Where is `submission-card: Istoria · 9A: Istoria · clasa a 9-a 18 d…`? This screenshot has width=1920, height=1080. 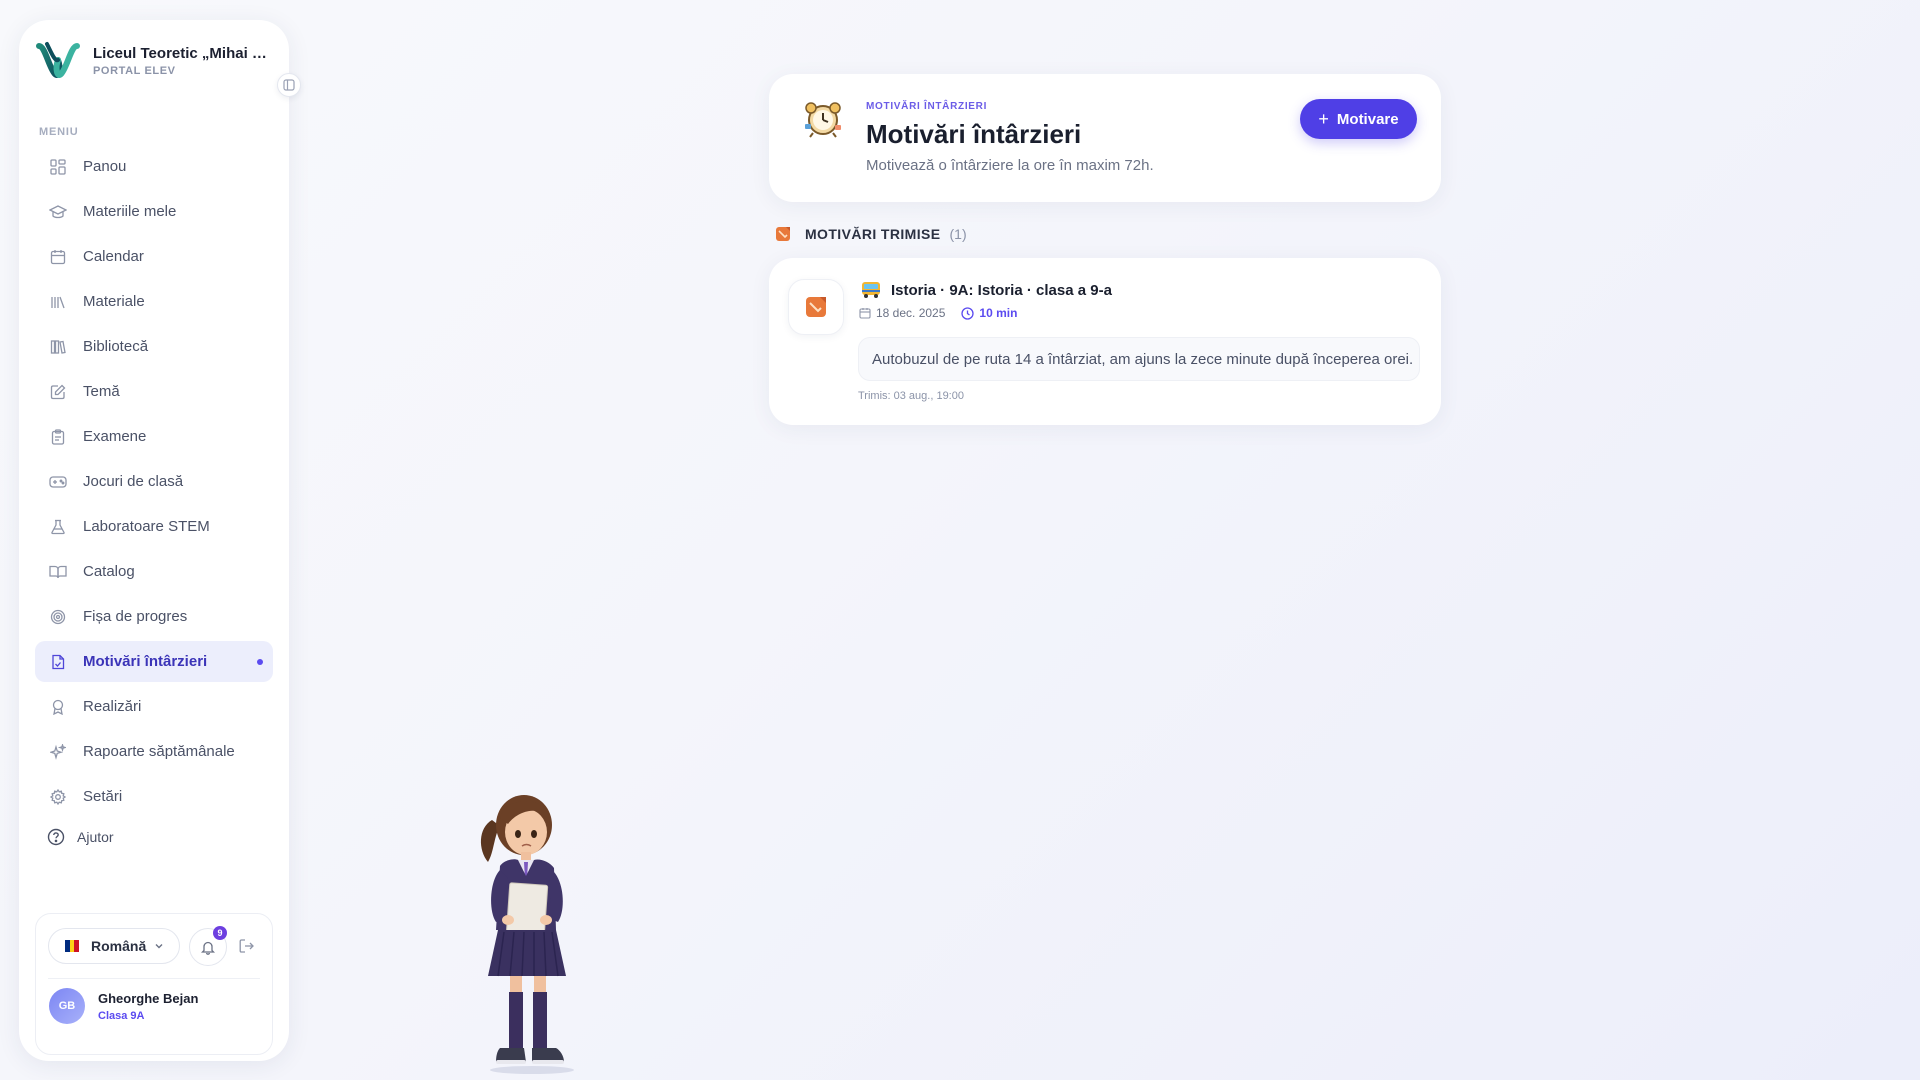
submission-card: Istoria · 9A: Istoria · clasa a 9-a 18 d… is located at coordinates (1105, 341).